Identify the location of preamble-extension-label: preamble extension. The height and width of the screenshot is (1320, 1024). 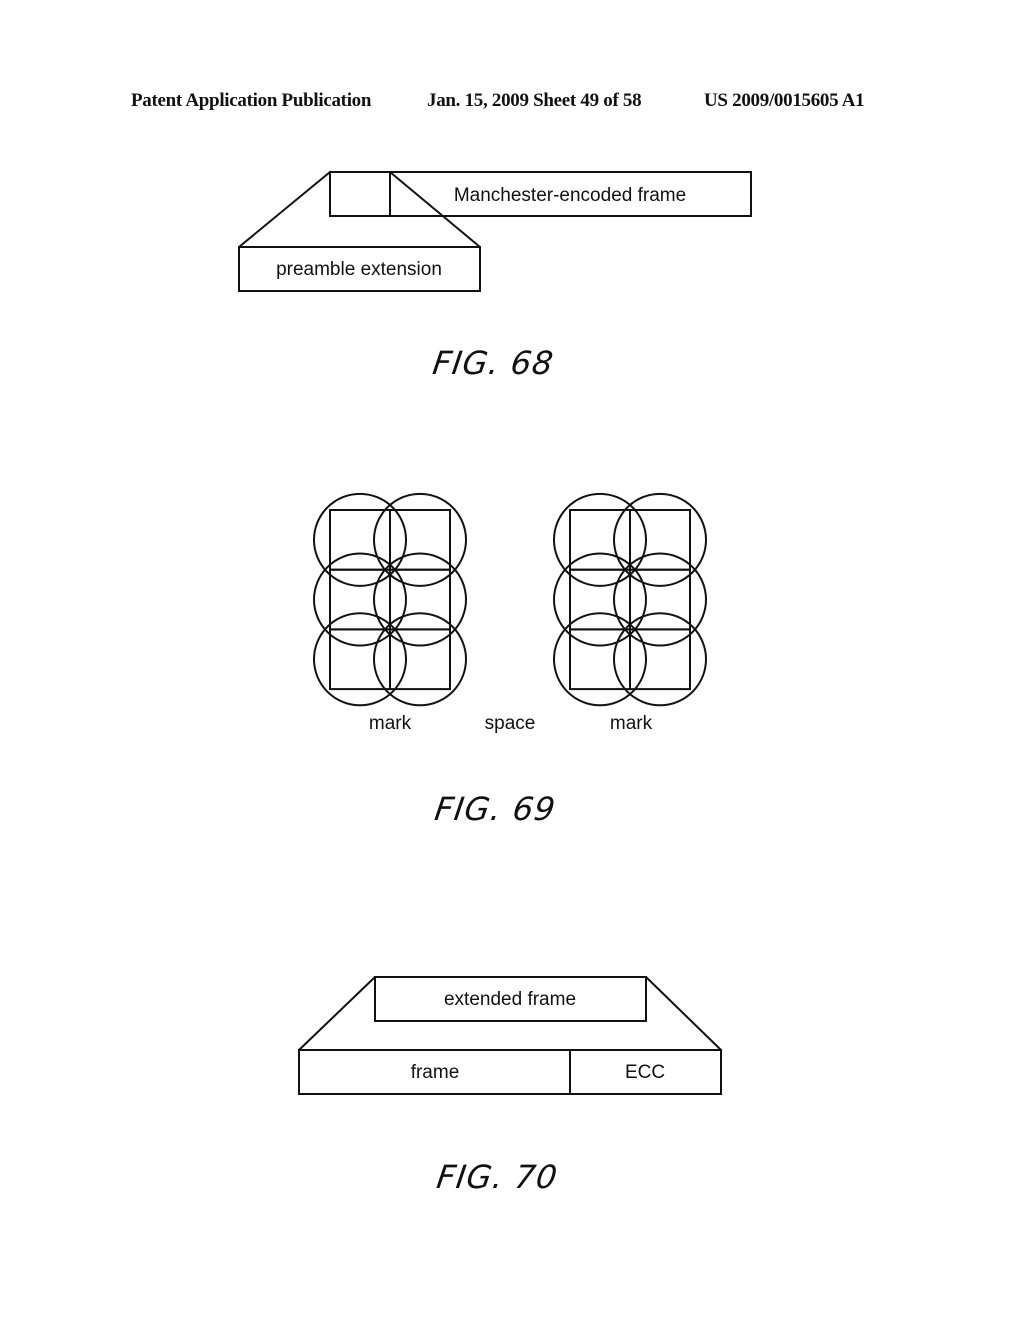
(359, 269).